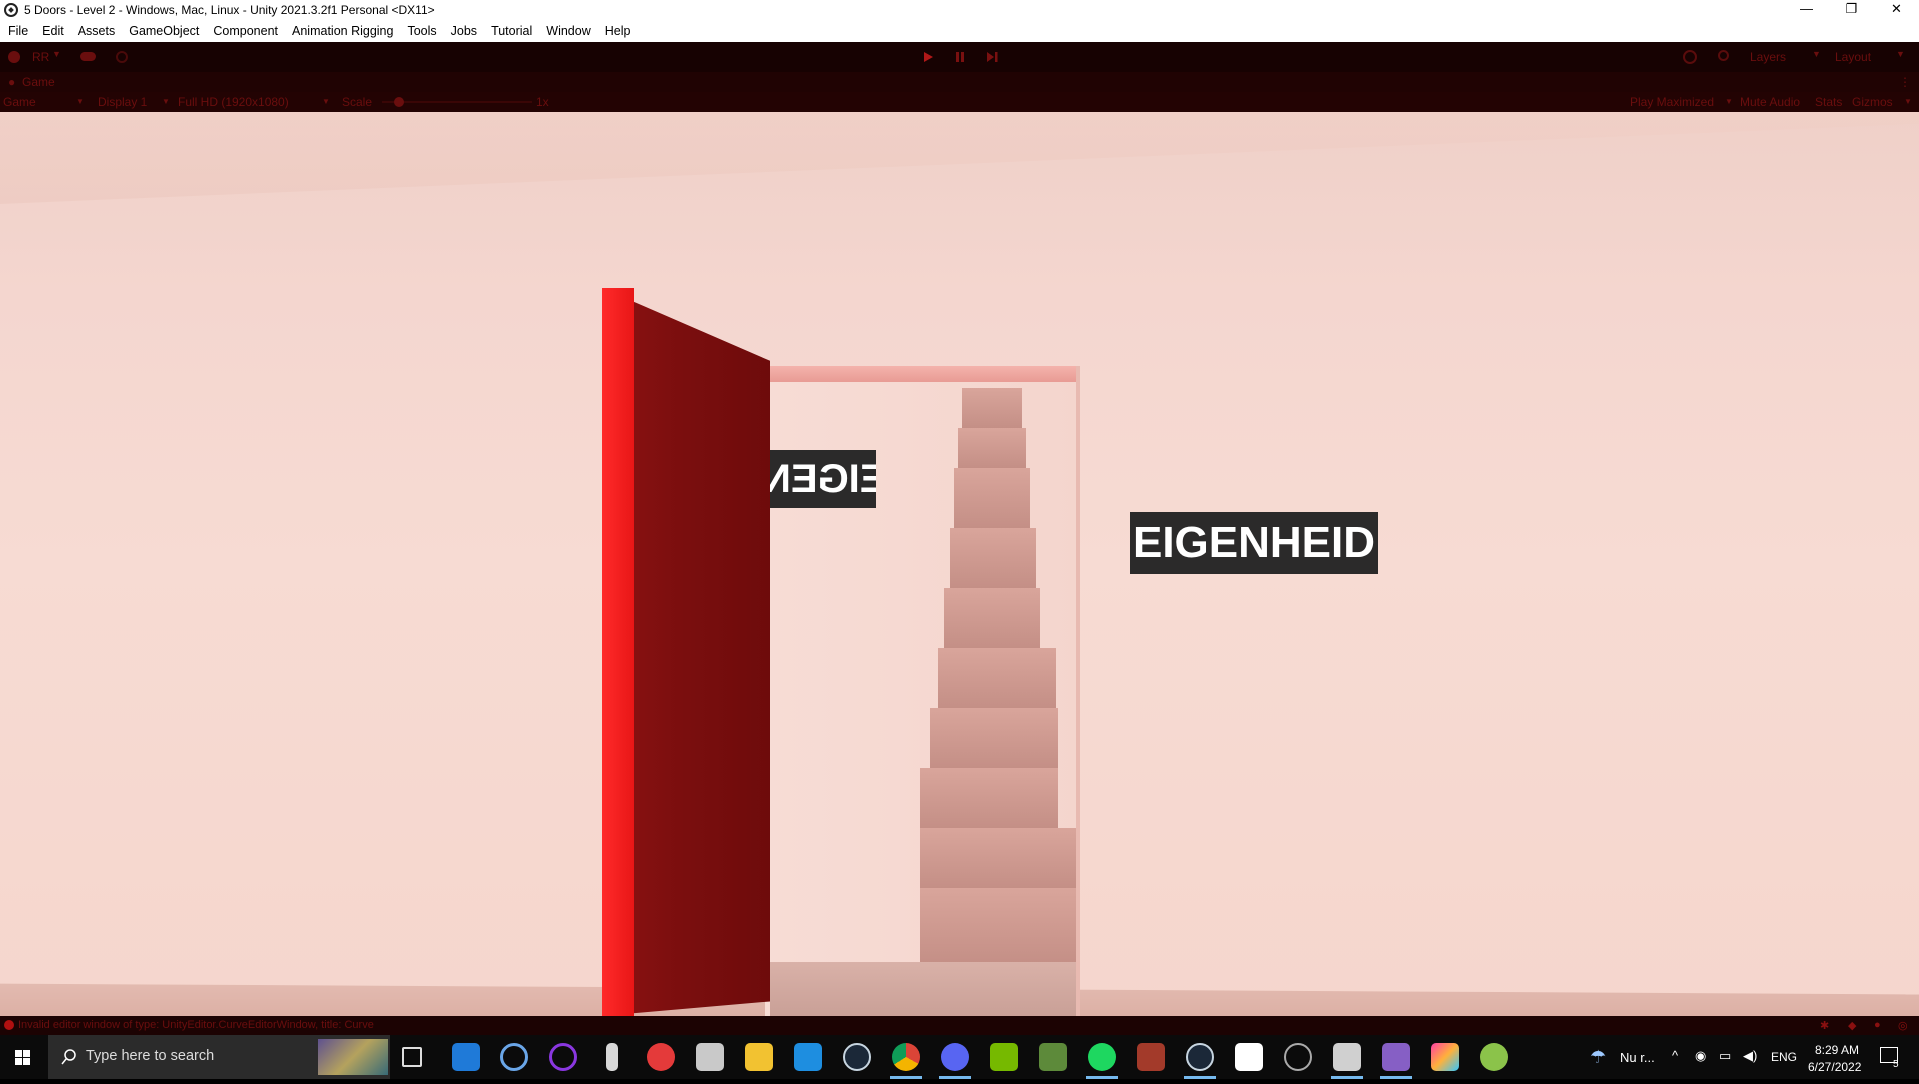 The height and width of the screenshot is (1084, 1919). Describe the element at coordinates (1816, 54) in the screenshot. I see `layers-chevron-icon: ▼` at that location.